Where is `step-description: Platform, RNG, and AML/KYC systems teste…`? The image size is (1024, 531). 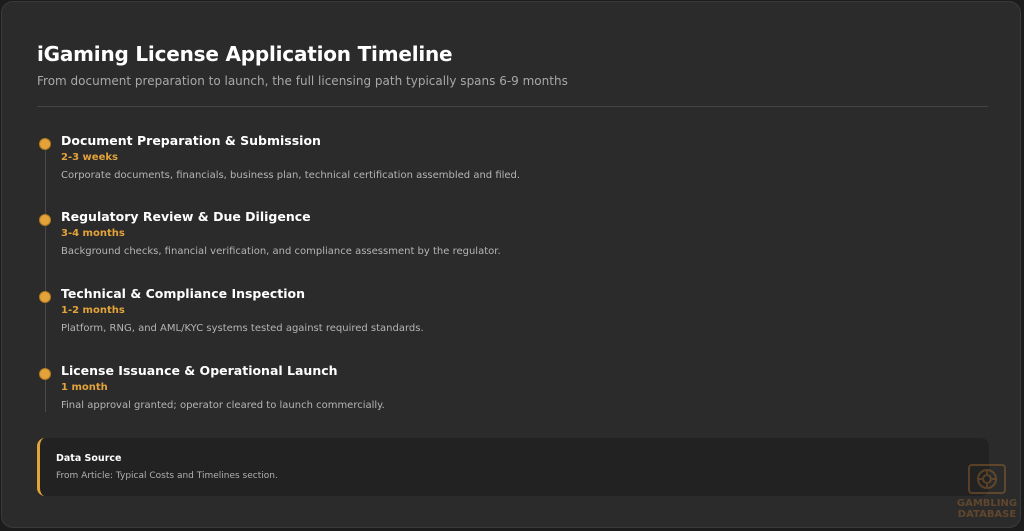
step-description: Platform, RNG, and AML/KYC systems teste… is located at coordinates (242, 328).